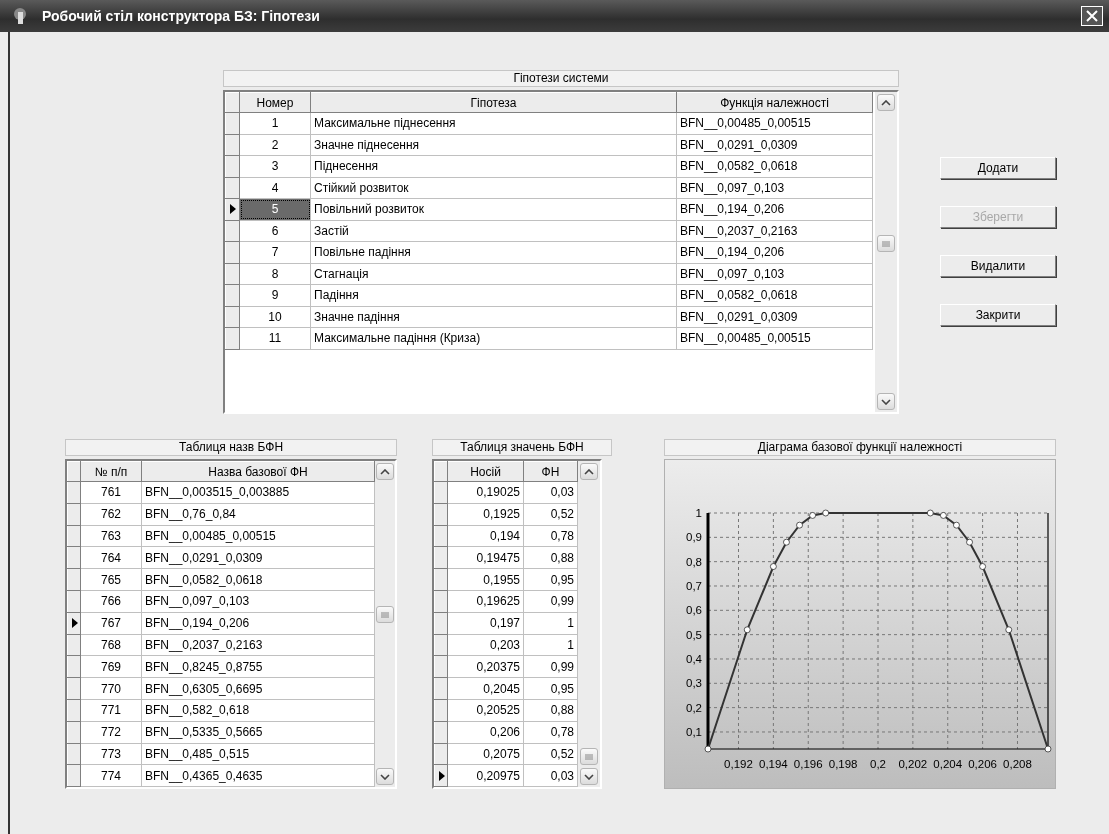  What do you see at coordinates (111, 710) in the screenshot?
I see `table-cell: 771` at bounding box center [111, 710].